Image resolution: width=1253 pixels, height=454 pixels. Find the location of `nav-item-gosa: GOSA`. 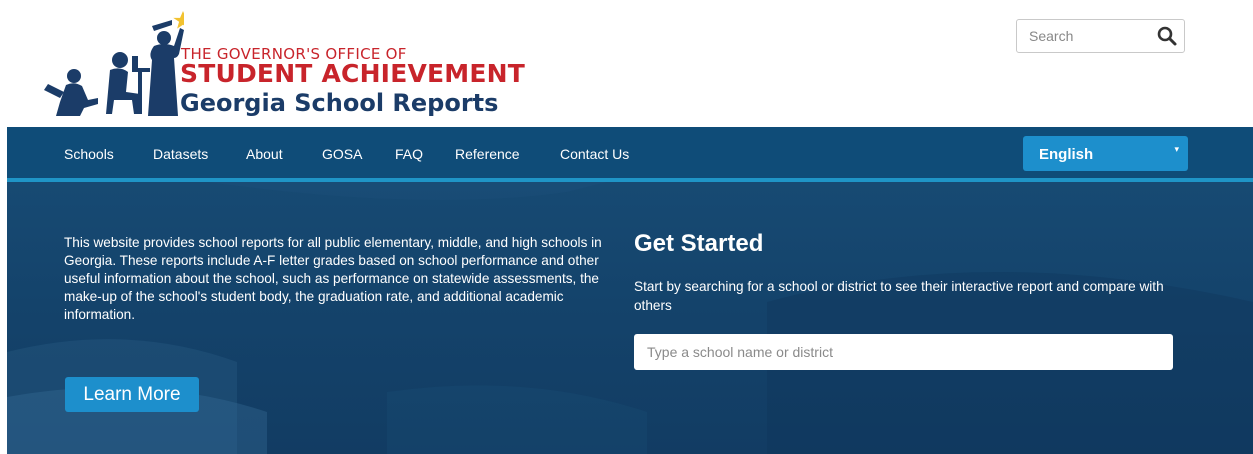

nav-item-gosa: GOSA is located at coordinates (342, 154).